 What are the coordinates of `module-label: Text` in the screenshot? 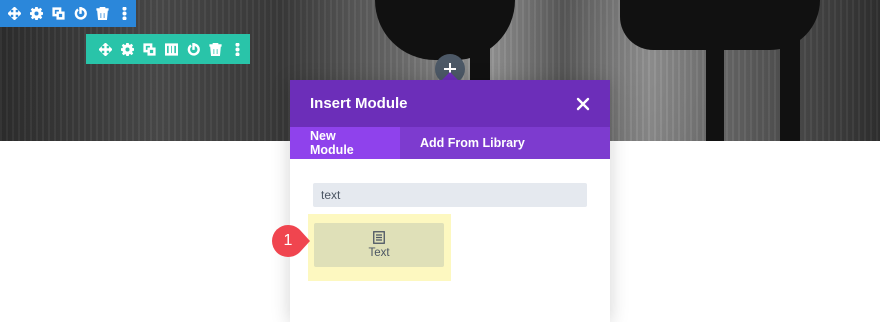 It's located at (379, 253).